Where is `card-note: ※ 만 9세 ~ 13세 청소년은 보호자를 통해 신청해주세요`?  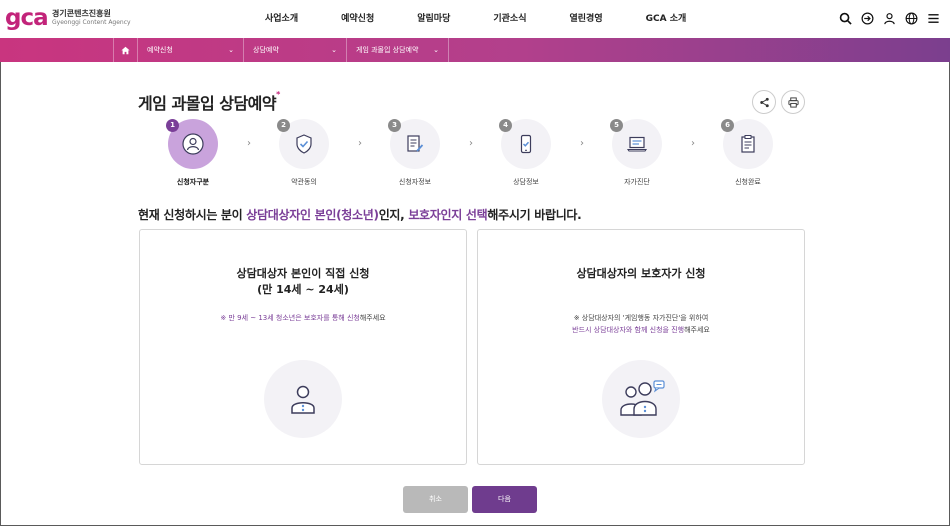 card-note: ※ 만 9세 ~ 13세 청소년은 보호자를 통해 신청해주세요 is located at coordinates (303, 318).